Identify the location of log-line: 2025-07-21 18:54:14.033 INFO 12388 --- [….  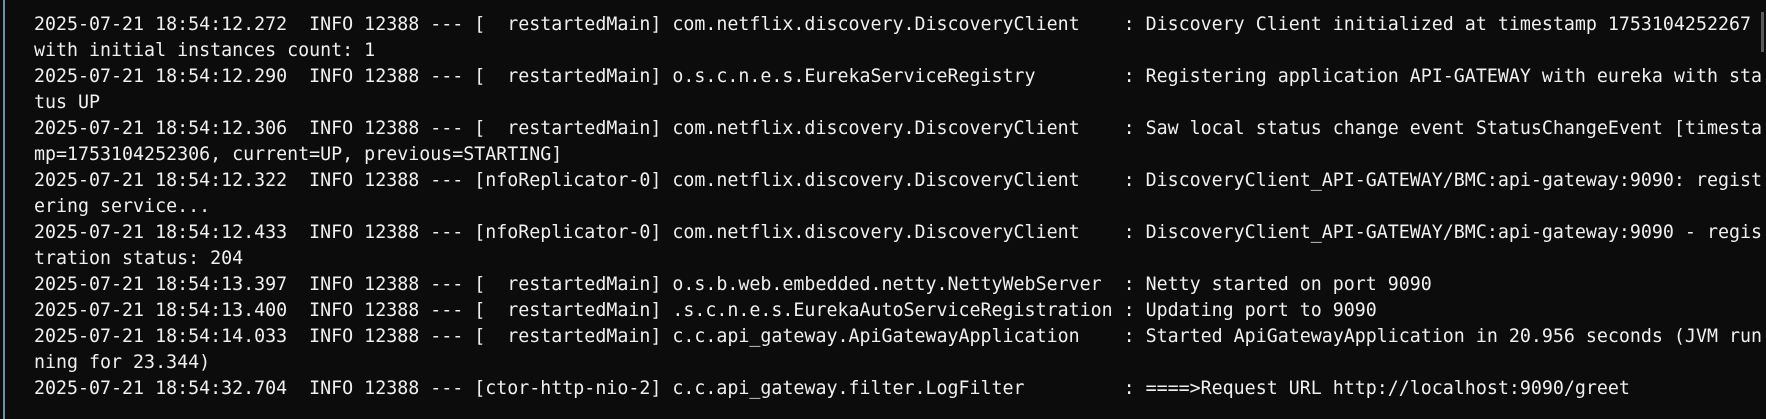
(898, 349).